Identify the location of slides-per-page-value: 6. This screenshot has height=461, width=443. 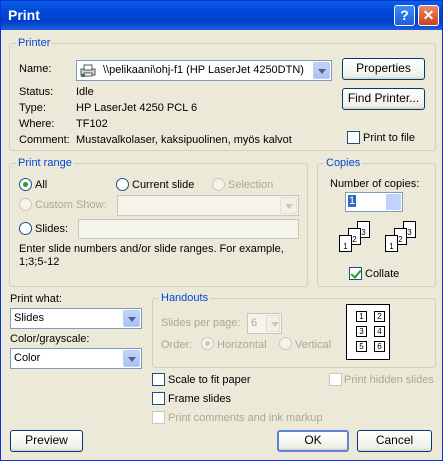
(254, 323).